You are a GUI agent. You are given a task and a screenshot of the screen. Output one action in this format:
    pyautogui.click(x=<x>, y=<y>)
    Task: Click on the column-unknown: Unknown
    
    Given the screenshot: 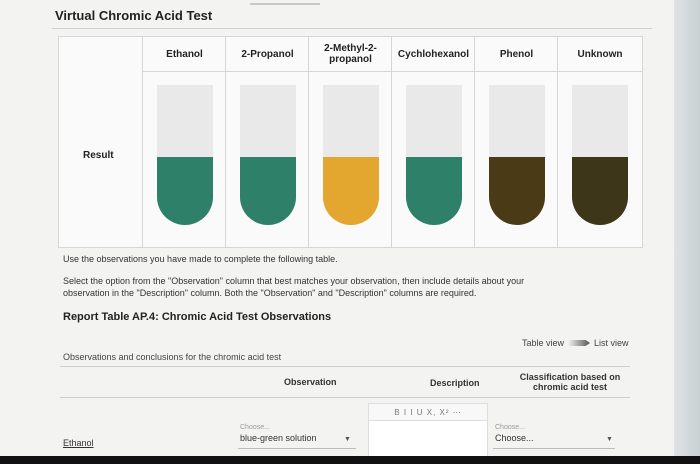 What is the action you would take?
    pyautogui.click(x=599, y=142)
    